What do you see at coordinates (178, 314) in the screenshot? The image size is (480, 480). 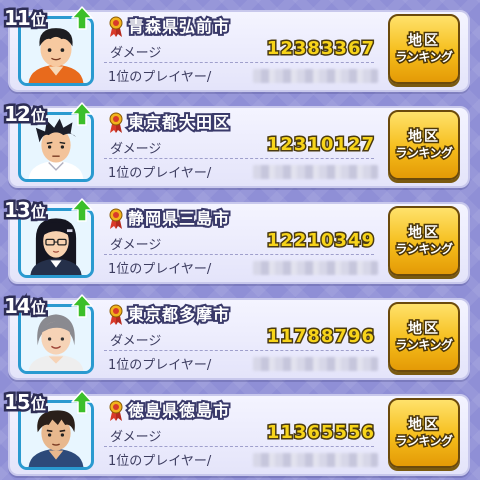 I see `location-name: 東京都多摩市` at bounding box center [178, 314].